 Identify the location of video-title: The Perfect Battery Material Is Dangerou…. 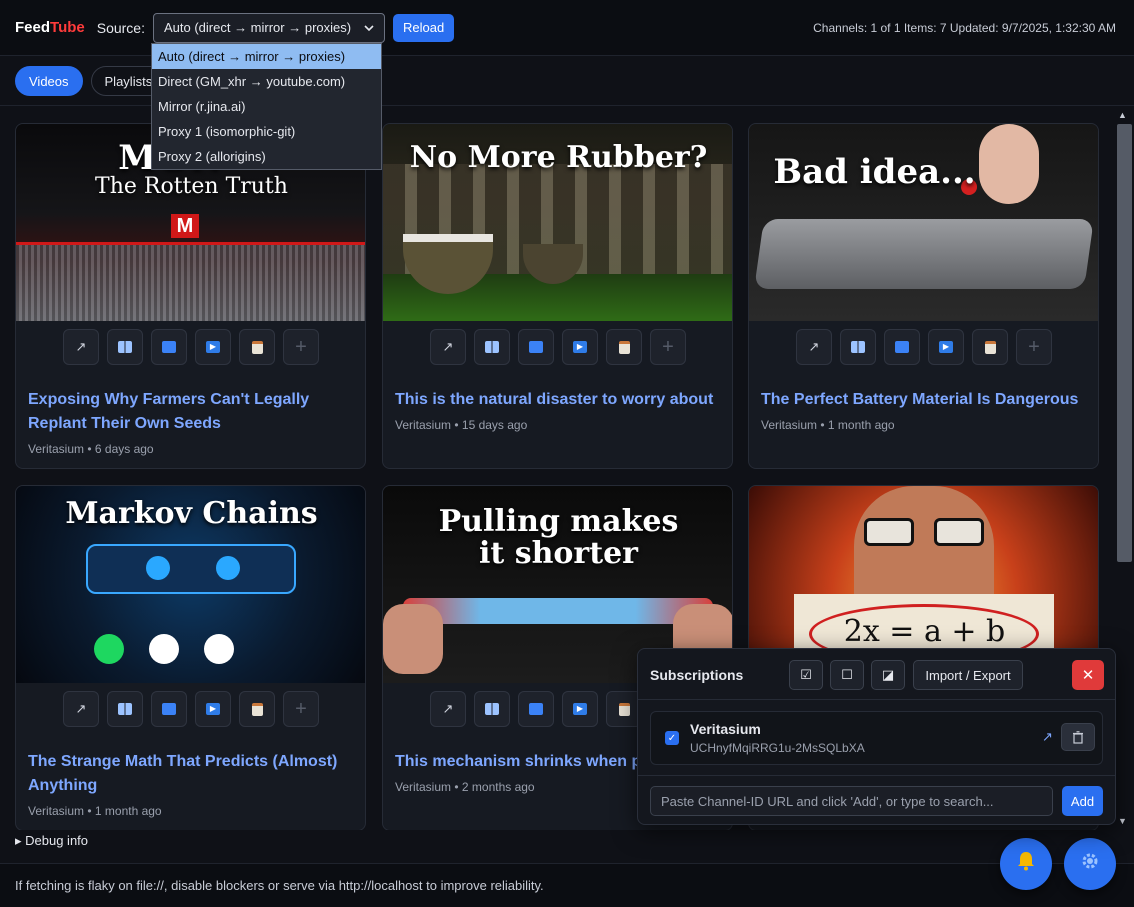
(923, 400).